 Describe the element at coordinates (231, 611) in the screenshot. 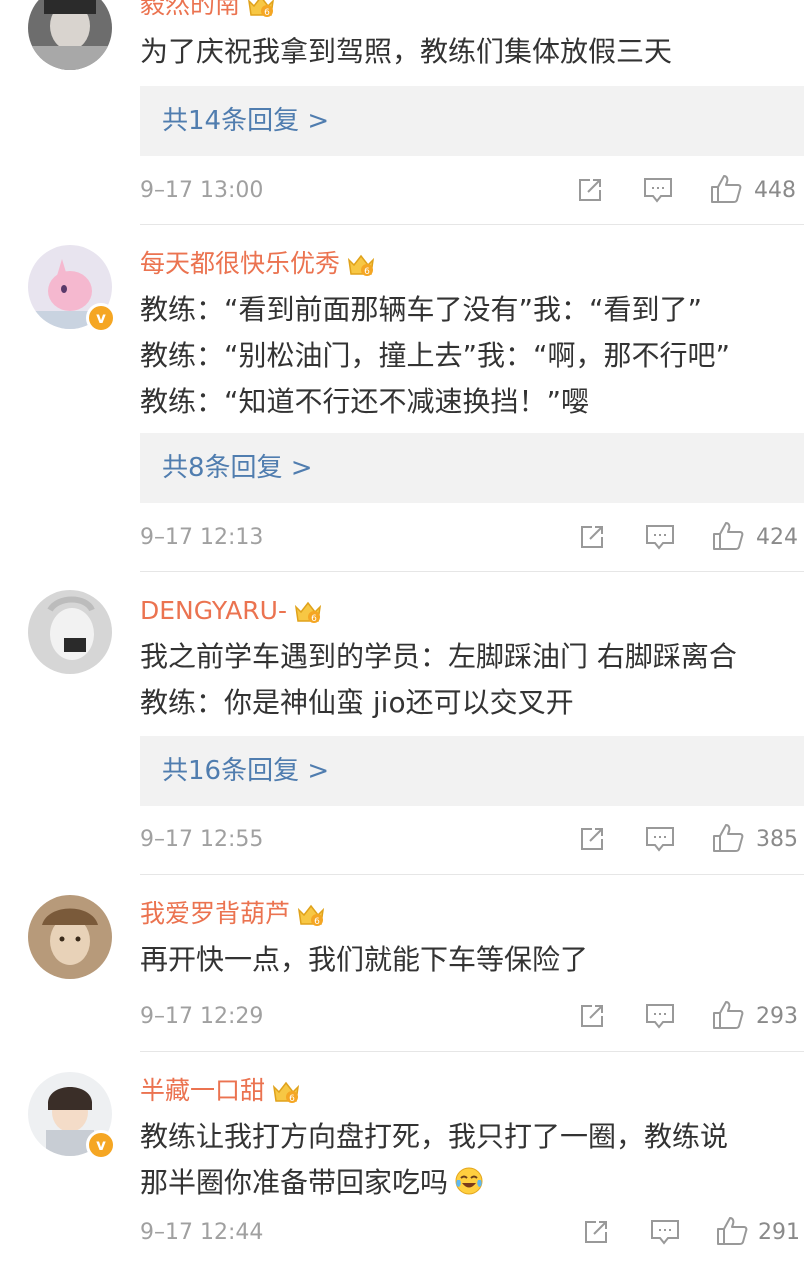

I see `username: DENGYARU- 6` at that location.